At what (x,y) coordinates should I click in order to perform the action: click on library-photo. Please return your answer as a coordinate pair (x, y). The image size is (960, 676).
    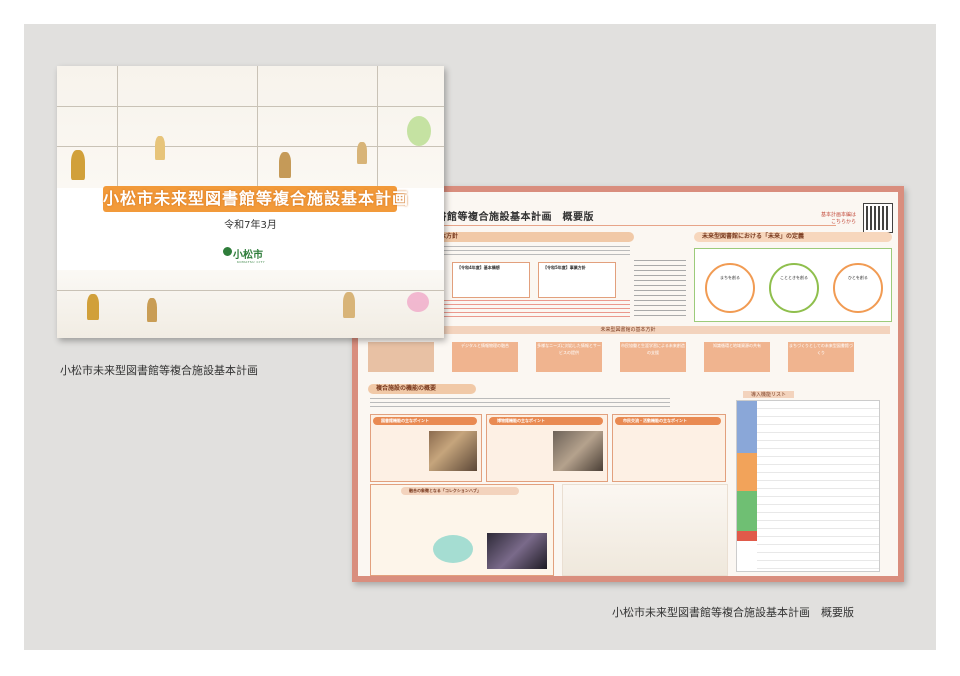
    Looking at the image, I should click on (453, 451).